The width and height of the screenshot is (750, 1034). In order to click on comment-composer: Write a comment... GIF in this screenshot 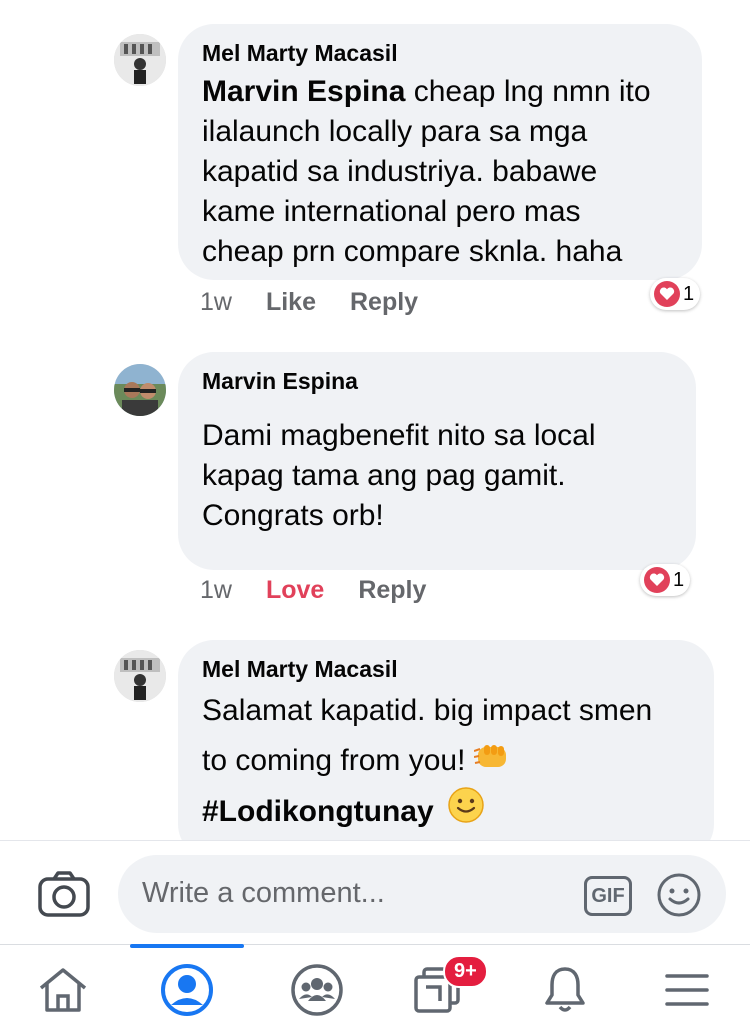, I will do `click(375, 892)`.